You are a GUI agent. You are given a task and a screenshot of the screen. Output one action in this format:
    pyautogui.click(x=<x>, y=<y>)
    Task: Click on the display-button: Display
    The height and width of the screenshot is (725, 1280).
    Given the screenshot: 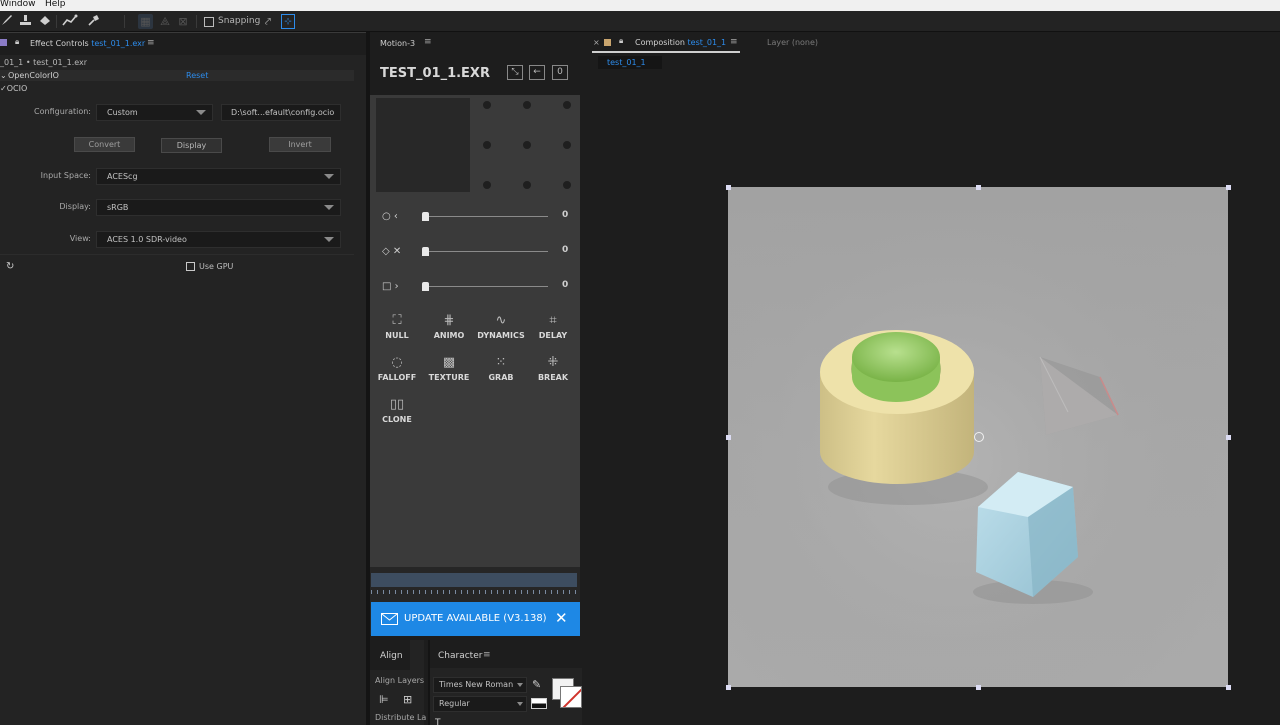 What is the action you would take?
    pyautogui.click(x=191, y=145)
    